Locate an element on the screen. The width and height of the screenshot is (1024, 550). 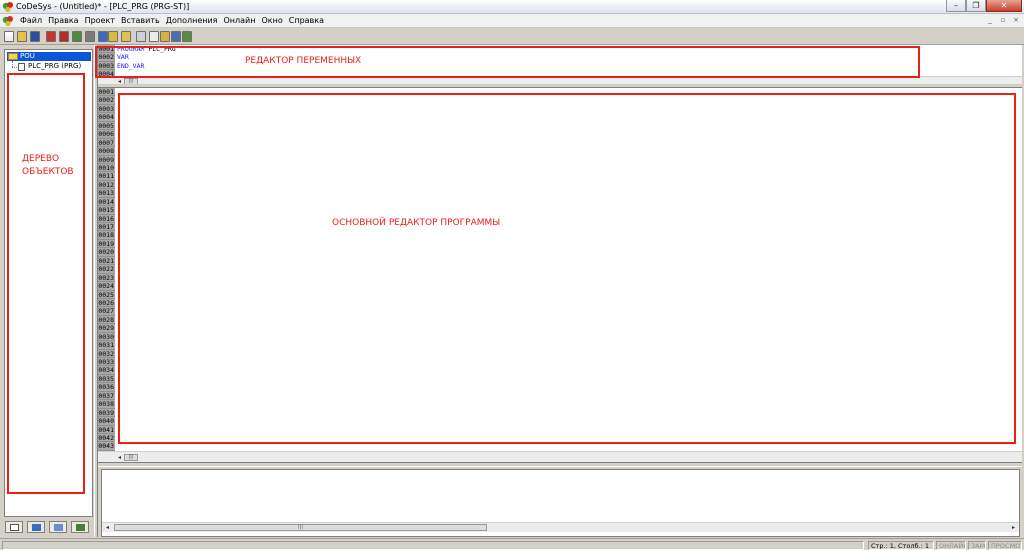
line-number: 0010 is located at coordinates (106, 168).